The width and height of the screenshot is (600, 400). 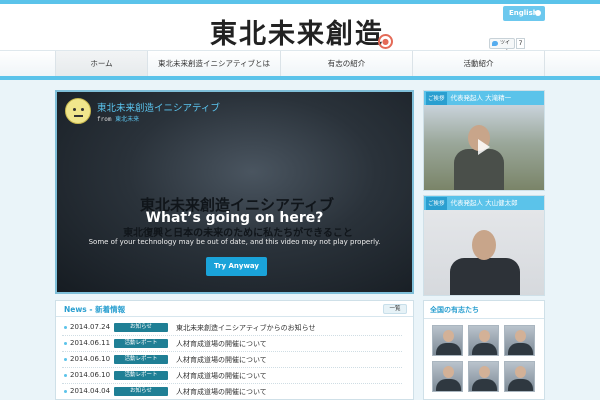 What do you see at coordinates (245, 328) in the screenshot?
I see `news-text: 東北未来創造イニシアティブからのお知らせ` at bounding box center [245, 328].